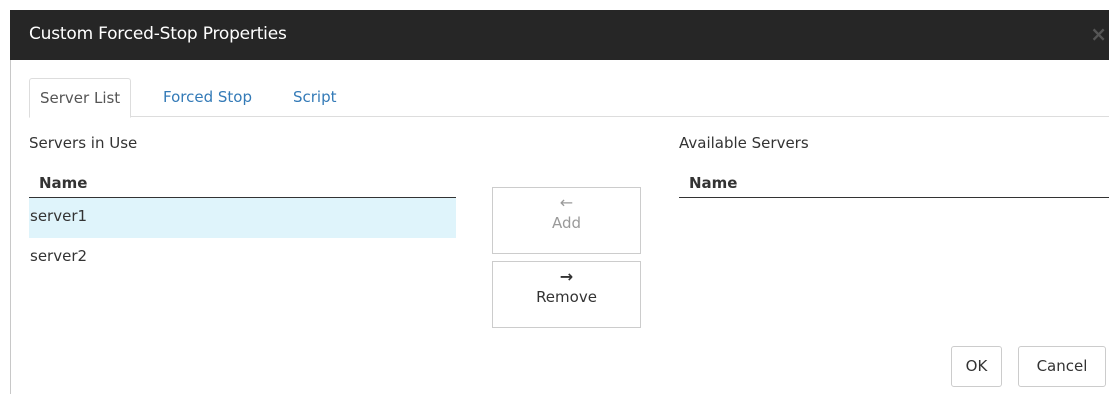 The height and width of the screenshot is (394, 1109). What do you see at coordinates (242, 258) in the screenshot?
I see `server-list-item-server2: server2` at bounding box center [242, 258].